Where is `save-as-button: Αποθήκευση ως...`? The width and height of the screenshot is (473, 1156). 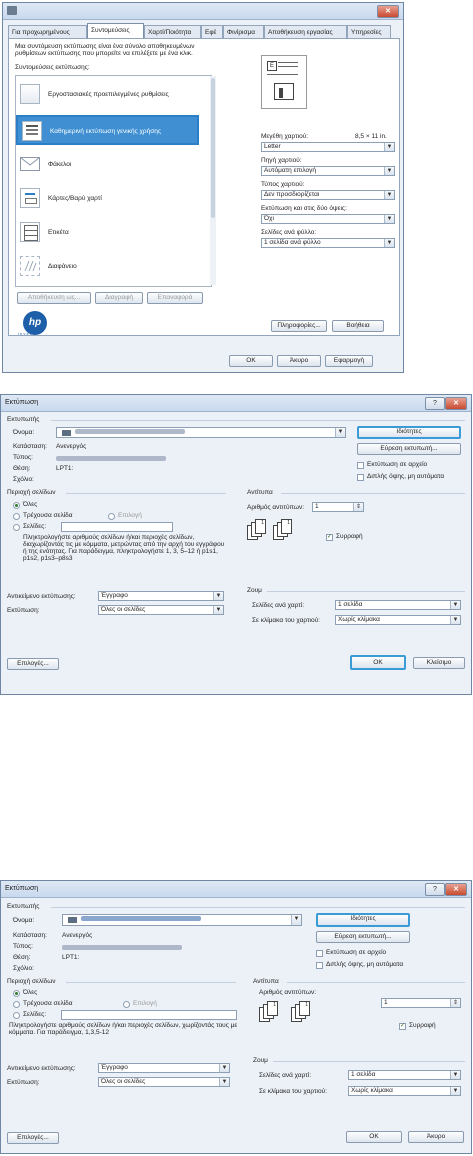 save-as-button: Αποθήκευση ως... is located at coordinates (54, 298).